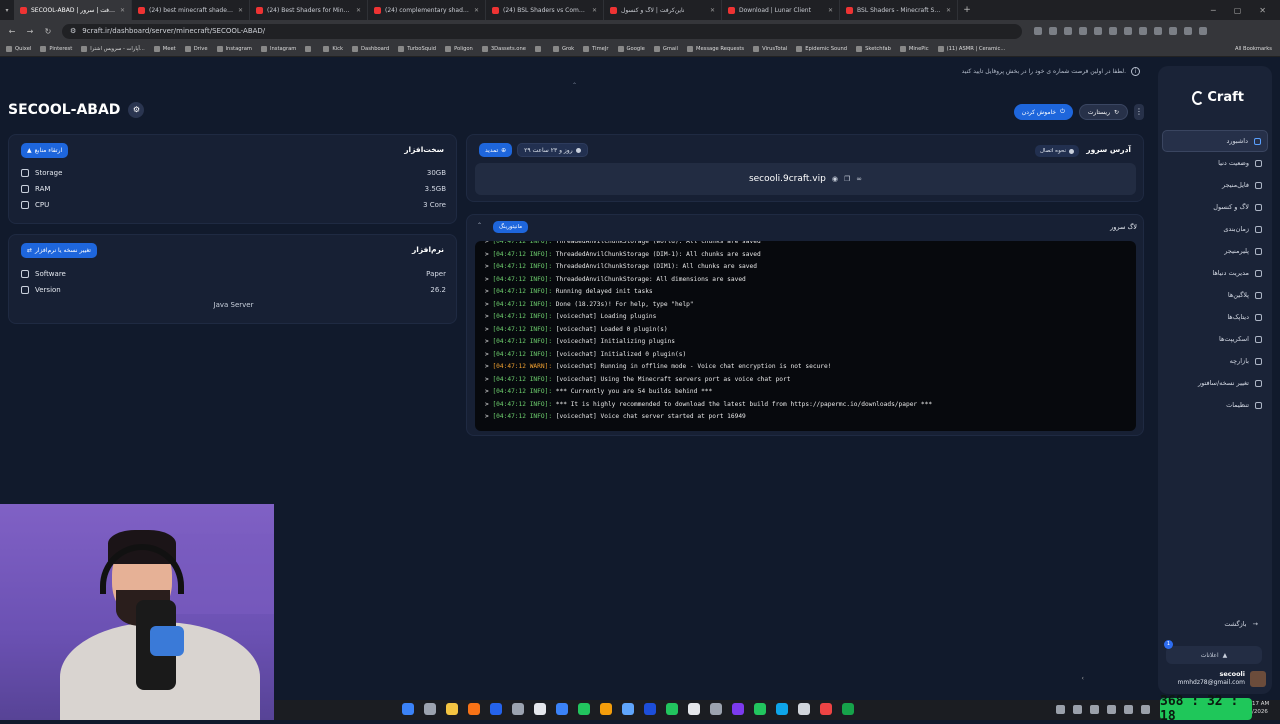 The image size is (1280, 724). Describe the element at coordinates (459, 49) in the screenshot. I see `bookmark-item: Poligon` at that location.